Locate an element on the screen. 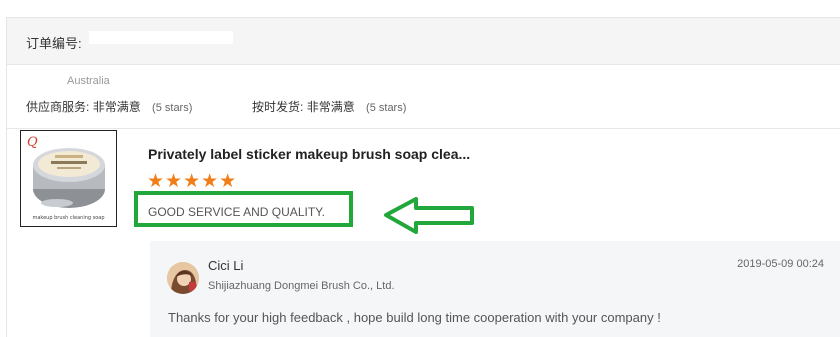 This screenshot has width=840, height=337. annotation-highlight-box is located at coordinates (243, 209).